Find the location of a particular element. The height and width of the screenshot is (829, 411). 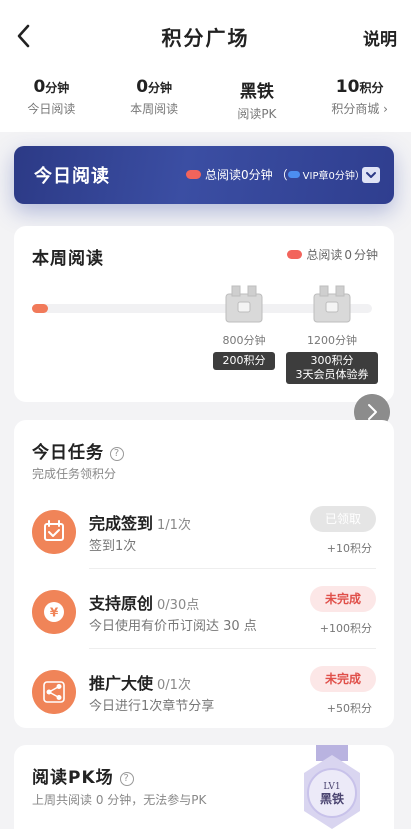

task-name-row: 完成签到 1/1次 is located at coordinates (140, 522).